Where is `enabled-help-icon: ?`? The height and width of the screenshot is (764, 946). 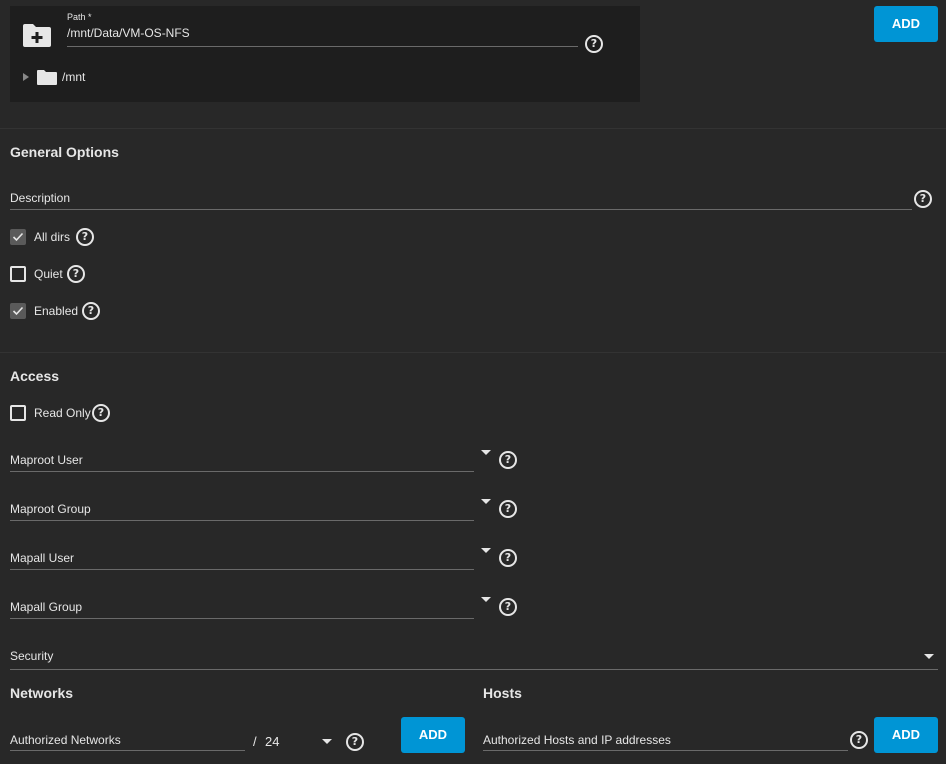 enabled-help-icon: ? is located at coordinates (91, 311).